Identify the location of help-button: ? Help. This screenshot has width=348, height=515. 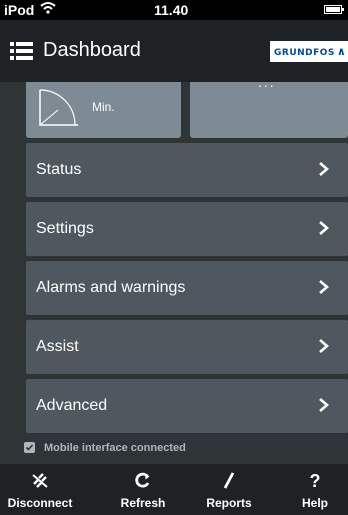
(315, 489).